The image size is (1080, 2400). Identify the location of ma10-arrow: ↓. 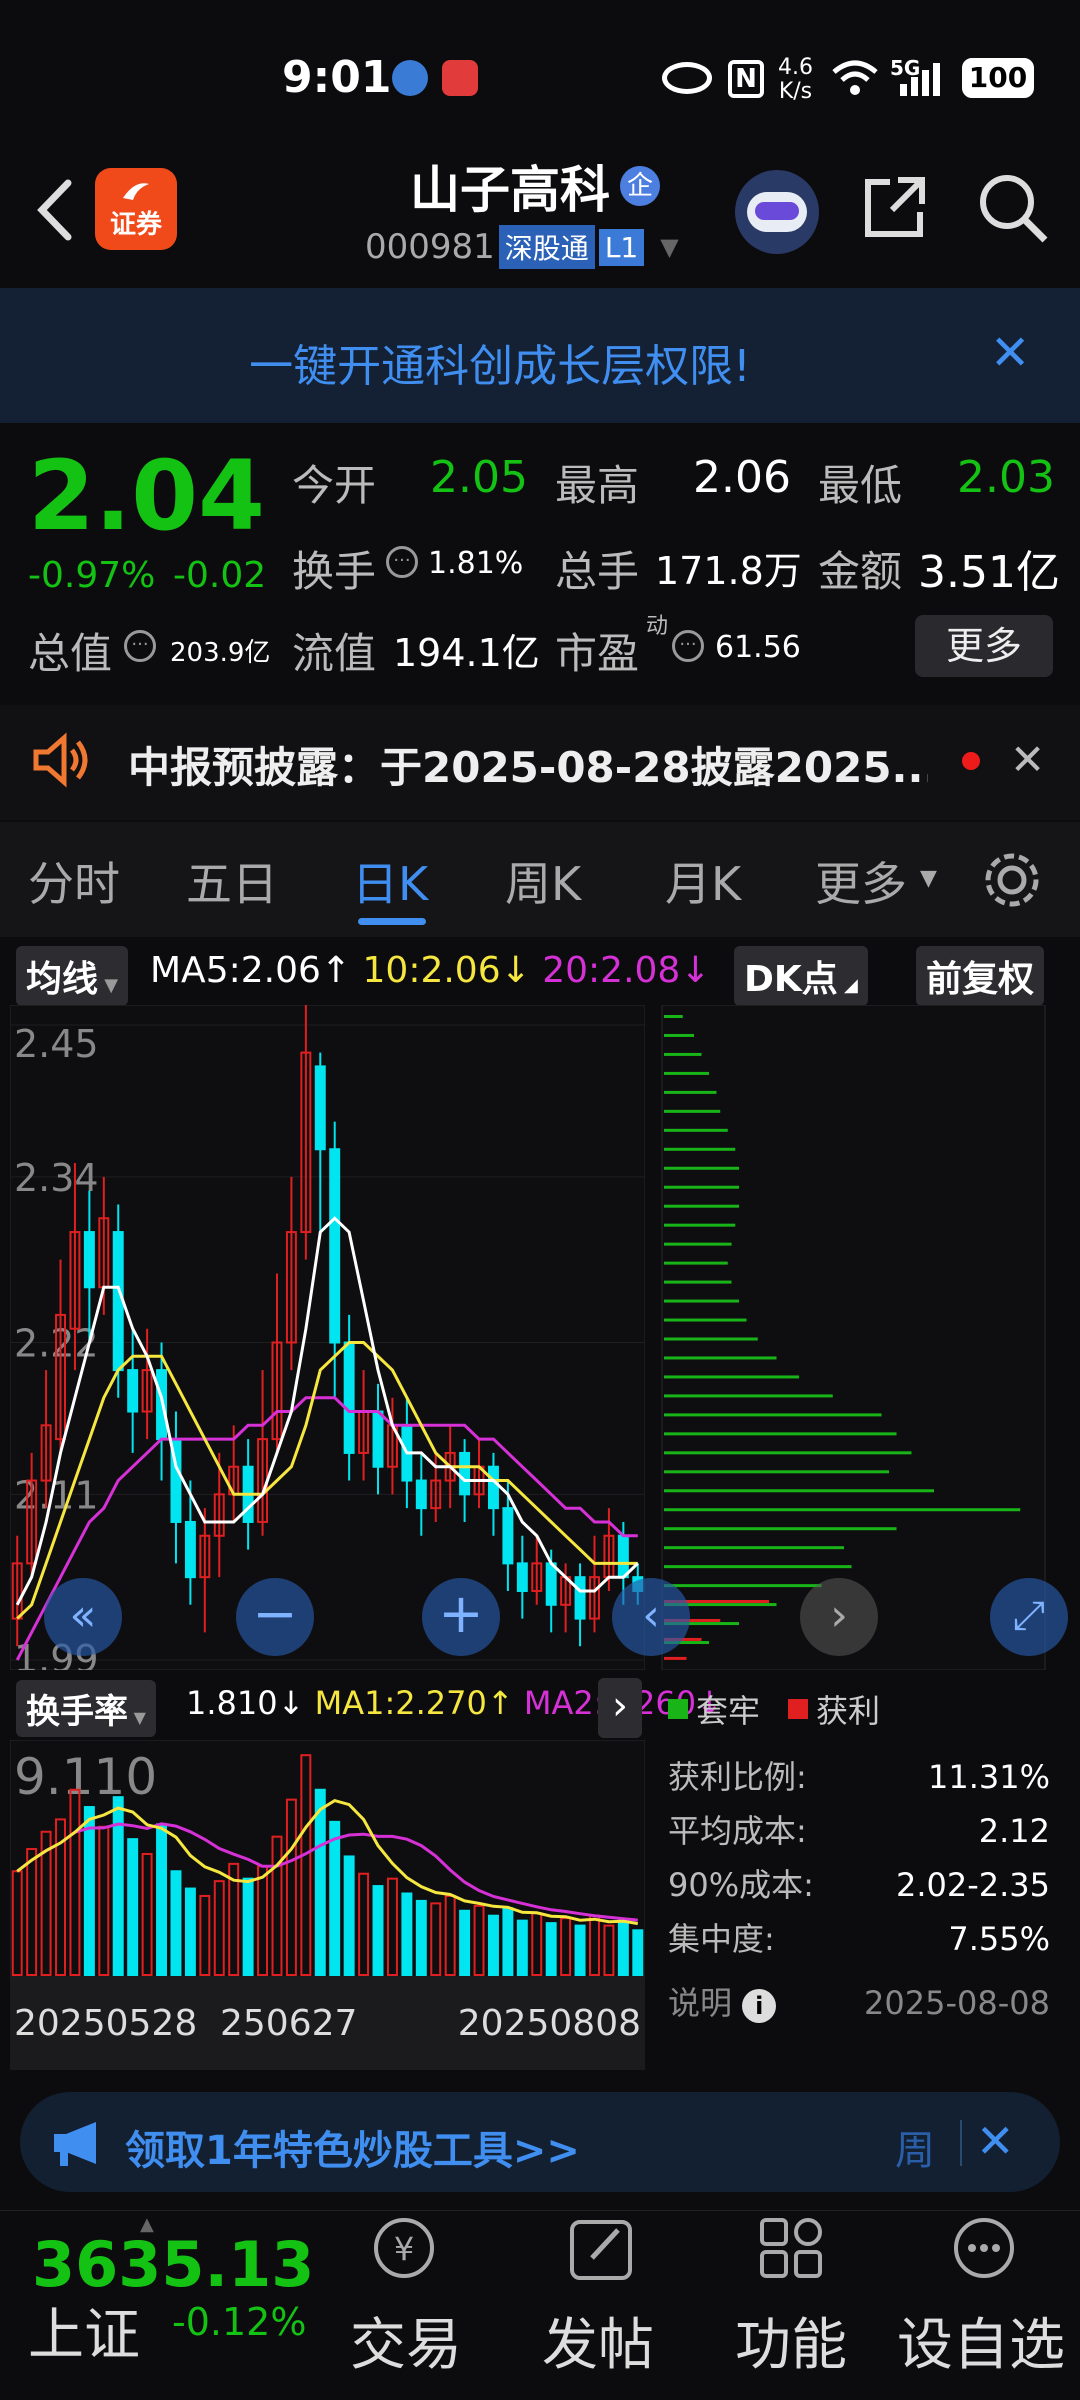
(515, 970).